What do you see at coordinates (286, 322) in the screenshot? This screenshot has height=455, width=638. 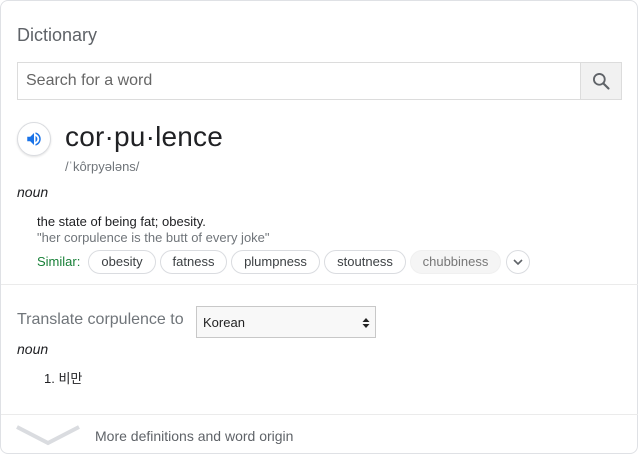 I see `language-select: Korean` at bounding box center [286, 322].